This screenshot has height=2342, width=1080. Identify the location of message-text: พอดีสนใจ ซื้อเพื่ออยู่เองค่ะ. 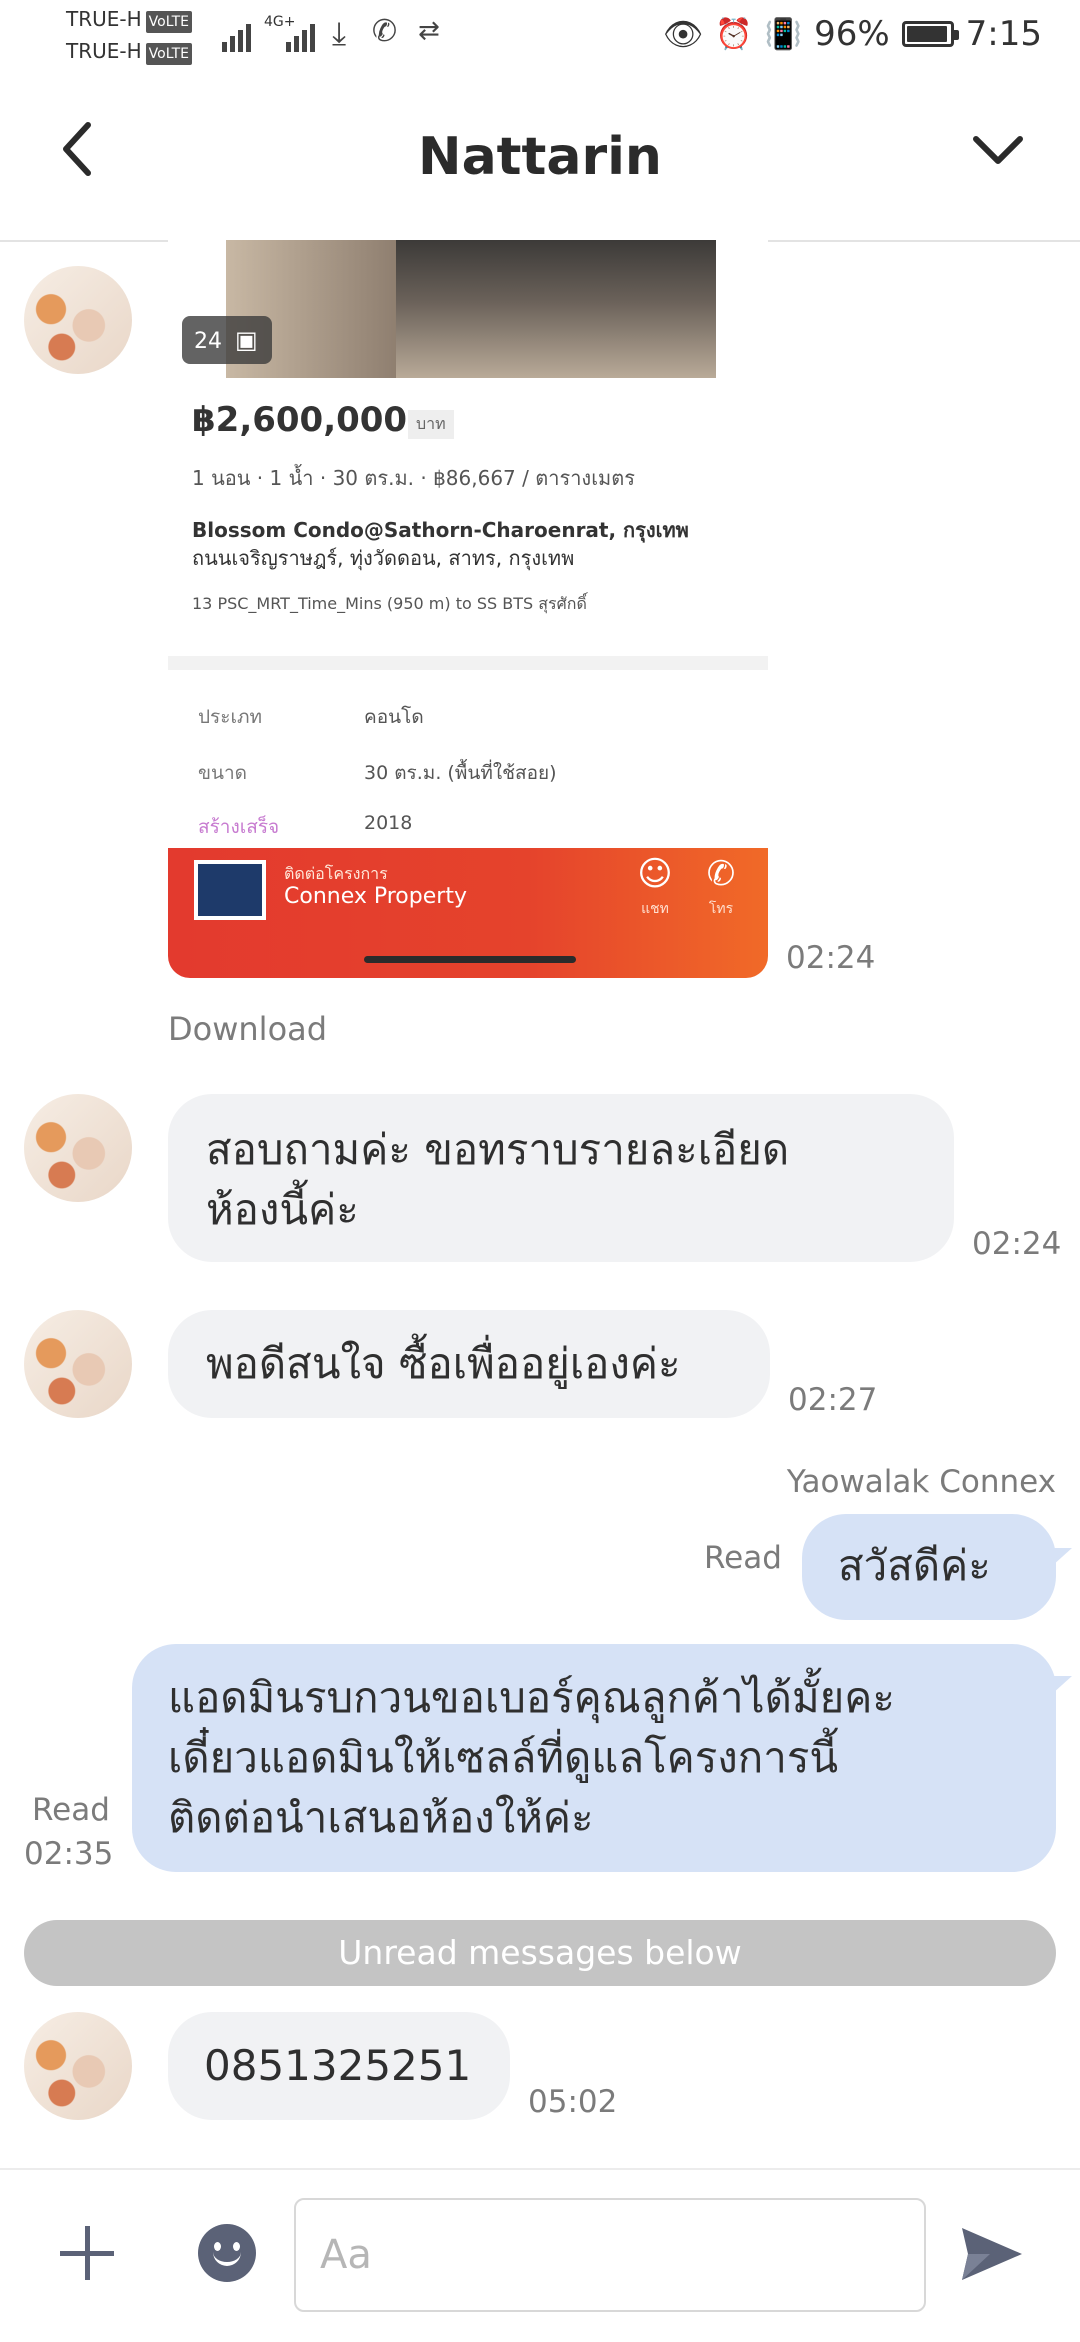
(443, 1363).